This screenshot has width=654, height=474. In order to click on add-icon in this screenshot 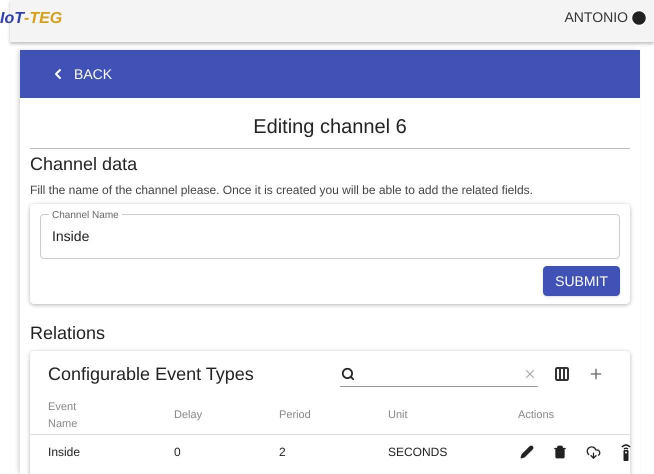, I will do `click(596, 374)`.